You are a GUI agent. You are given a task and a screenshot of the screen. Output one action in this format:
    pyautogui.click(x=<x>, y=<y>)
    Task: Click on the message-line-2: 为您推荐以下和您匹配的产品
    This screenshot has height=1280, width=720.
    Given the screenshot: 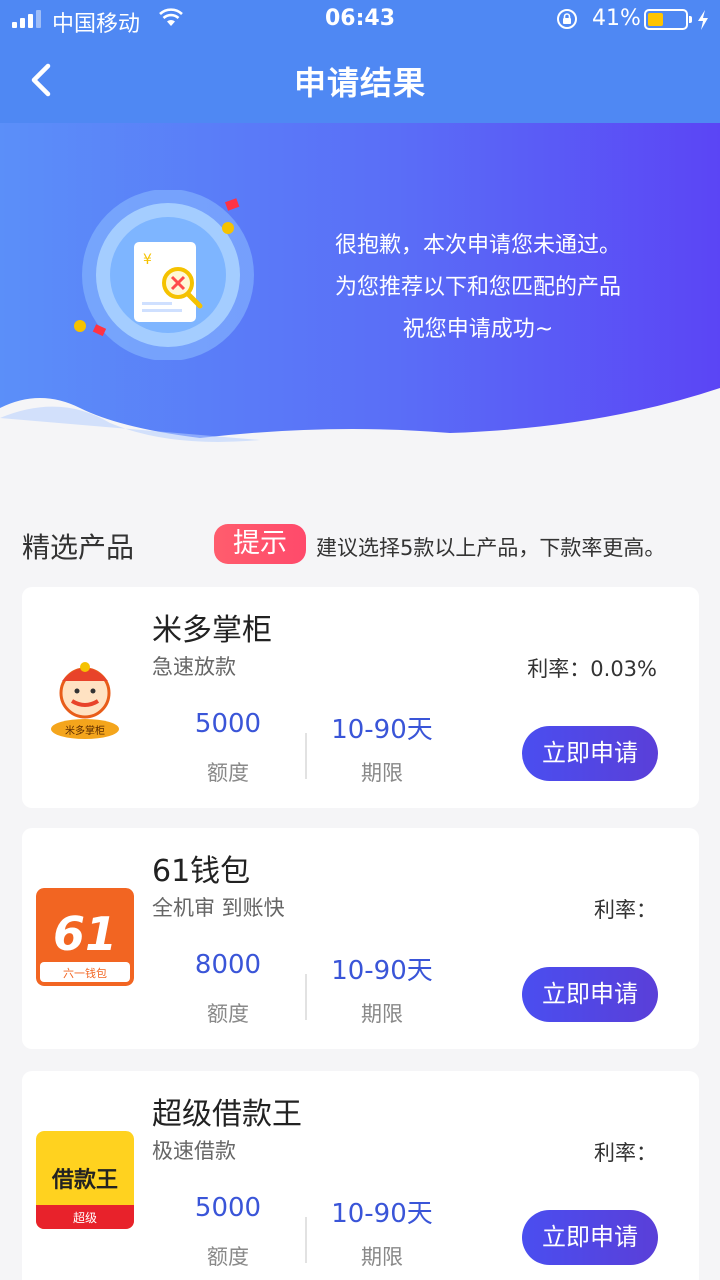 What is the action you would take?
    pyautogui.click(x=477, y=287)
    